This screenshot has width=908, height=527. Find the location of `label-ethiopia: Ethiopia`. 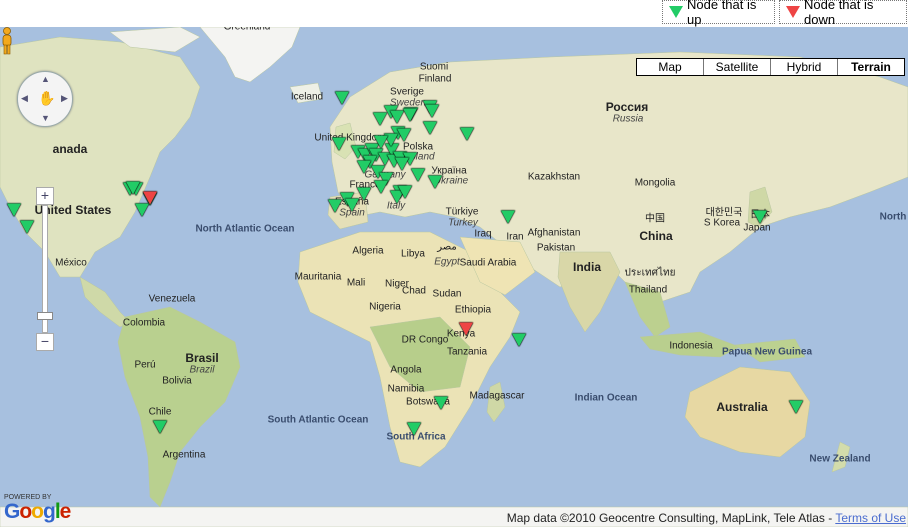

label-ethiopia: Ethiopia is located at coordinates (473, 310).